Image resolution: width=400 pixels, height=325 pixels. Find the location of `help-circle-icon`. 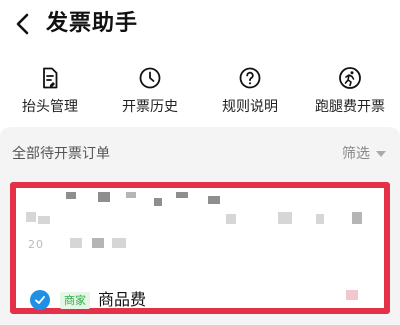

help-circle-icon is located at coordinates (250, 78).